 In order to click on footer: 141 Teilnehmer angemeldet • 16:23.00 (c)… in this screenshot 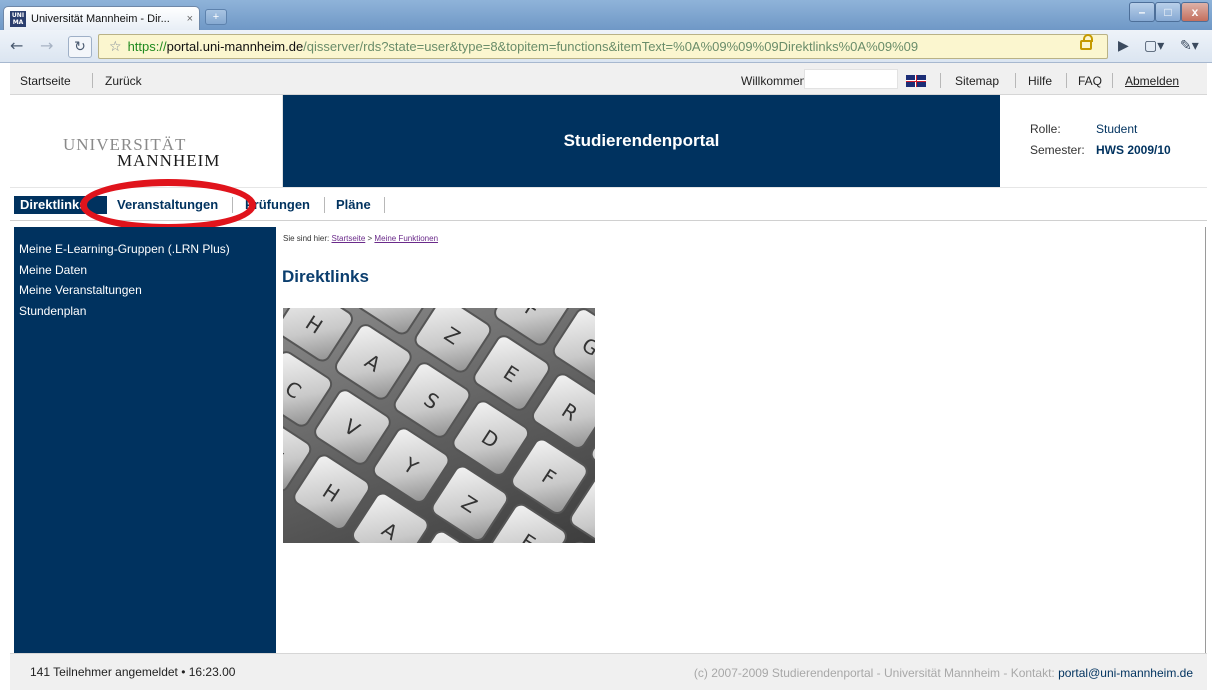, I will do `click(608, 671)`.